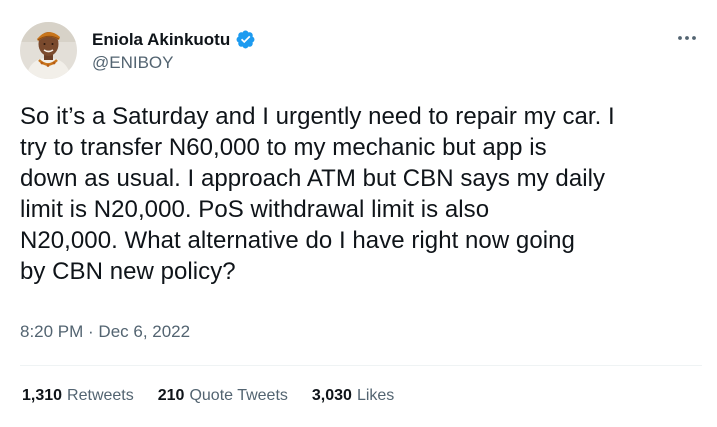  What do you see at coordinates (353, 396) in the screenshot?
I see `likes-stat: 3,030 Likes` at bounding box center [353, 396].